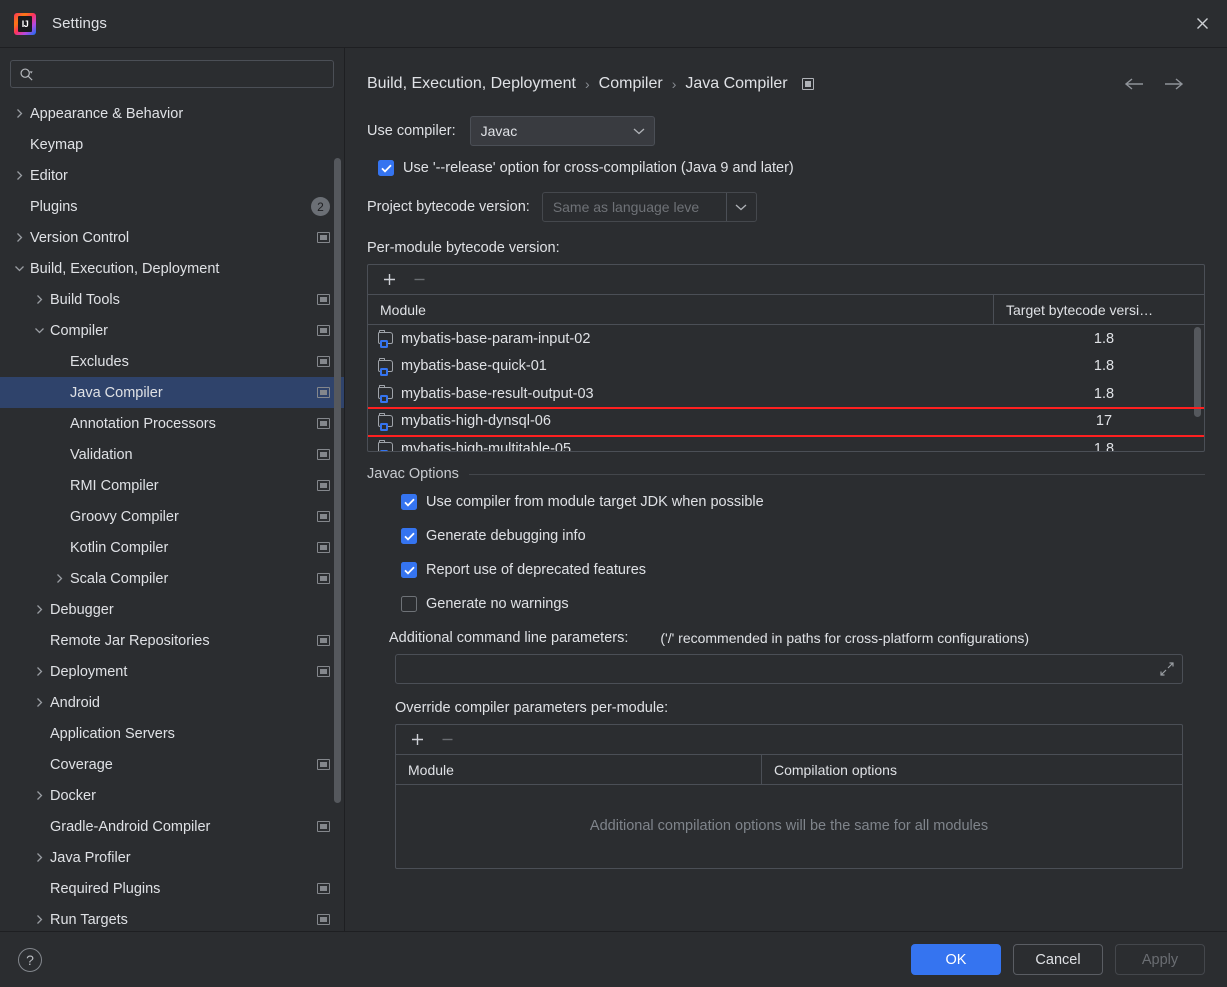 The image size is (1227, 987). Describe the element at coordinates (447, 740) in the screenshot. I see `override-remove-button` at that location.